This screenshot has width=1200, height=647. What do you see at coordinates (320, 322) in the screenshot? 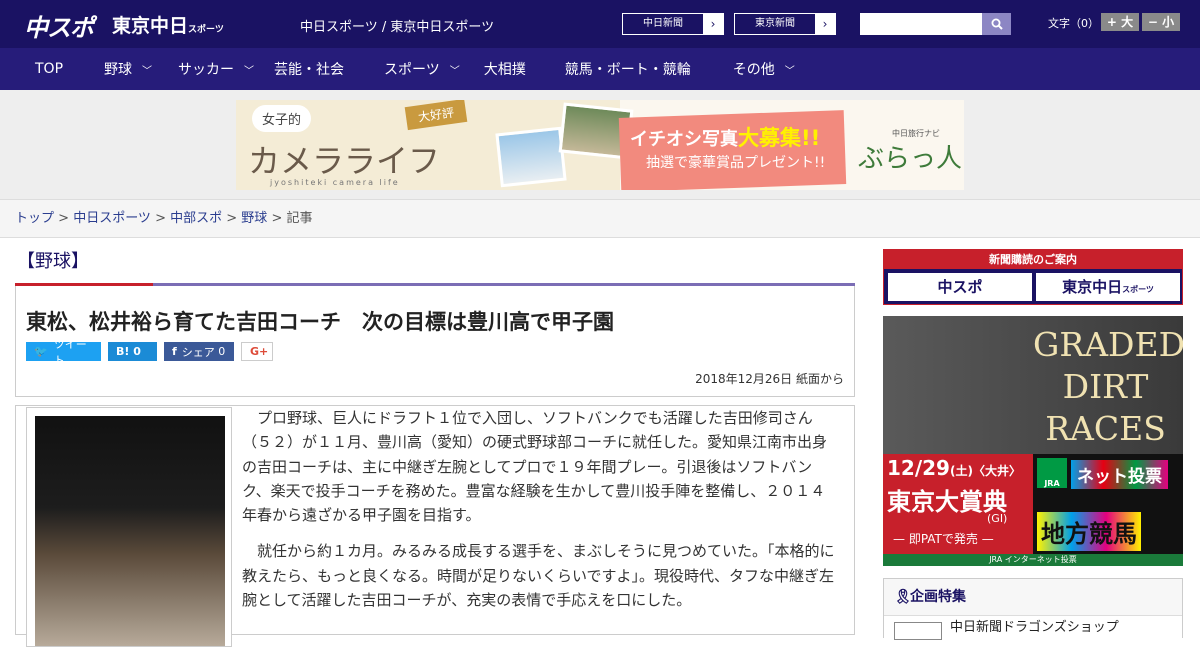
I see `article-title: 東松、松井裕ら育てた吉田コーチ 次の目標は豊川高で甲子園` at bounding box center [320, 322].